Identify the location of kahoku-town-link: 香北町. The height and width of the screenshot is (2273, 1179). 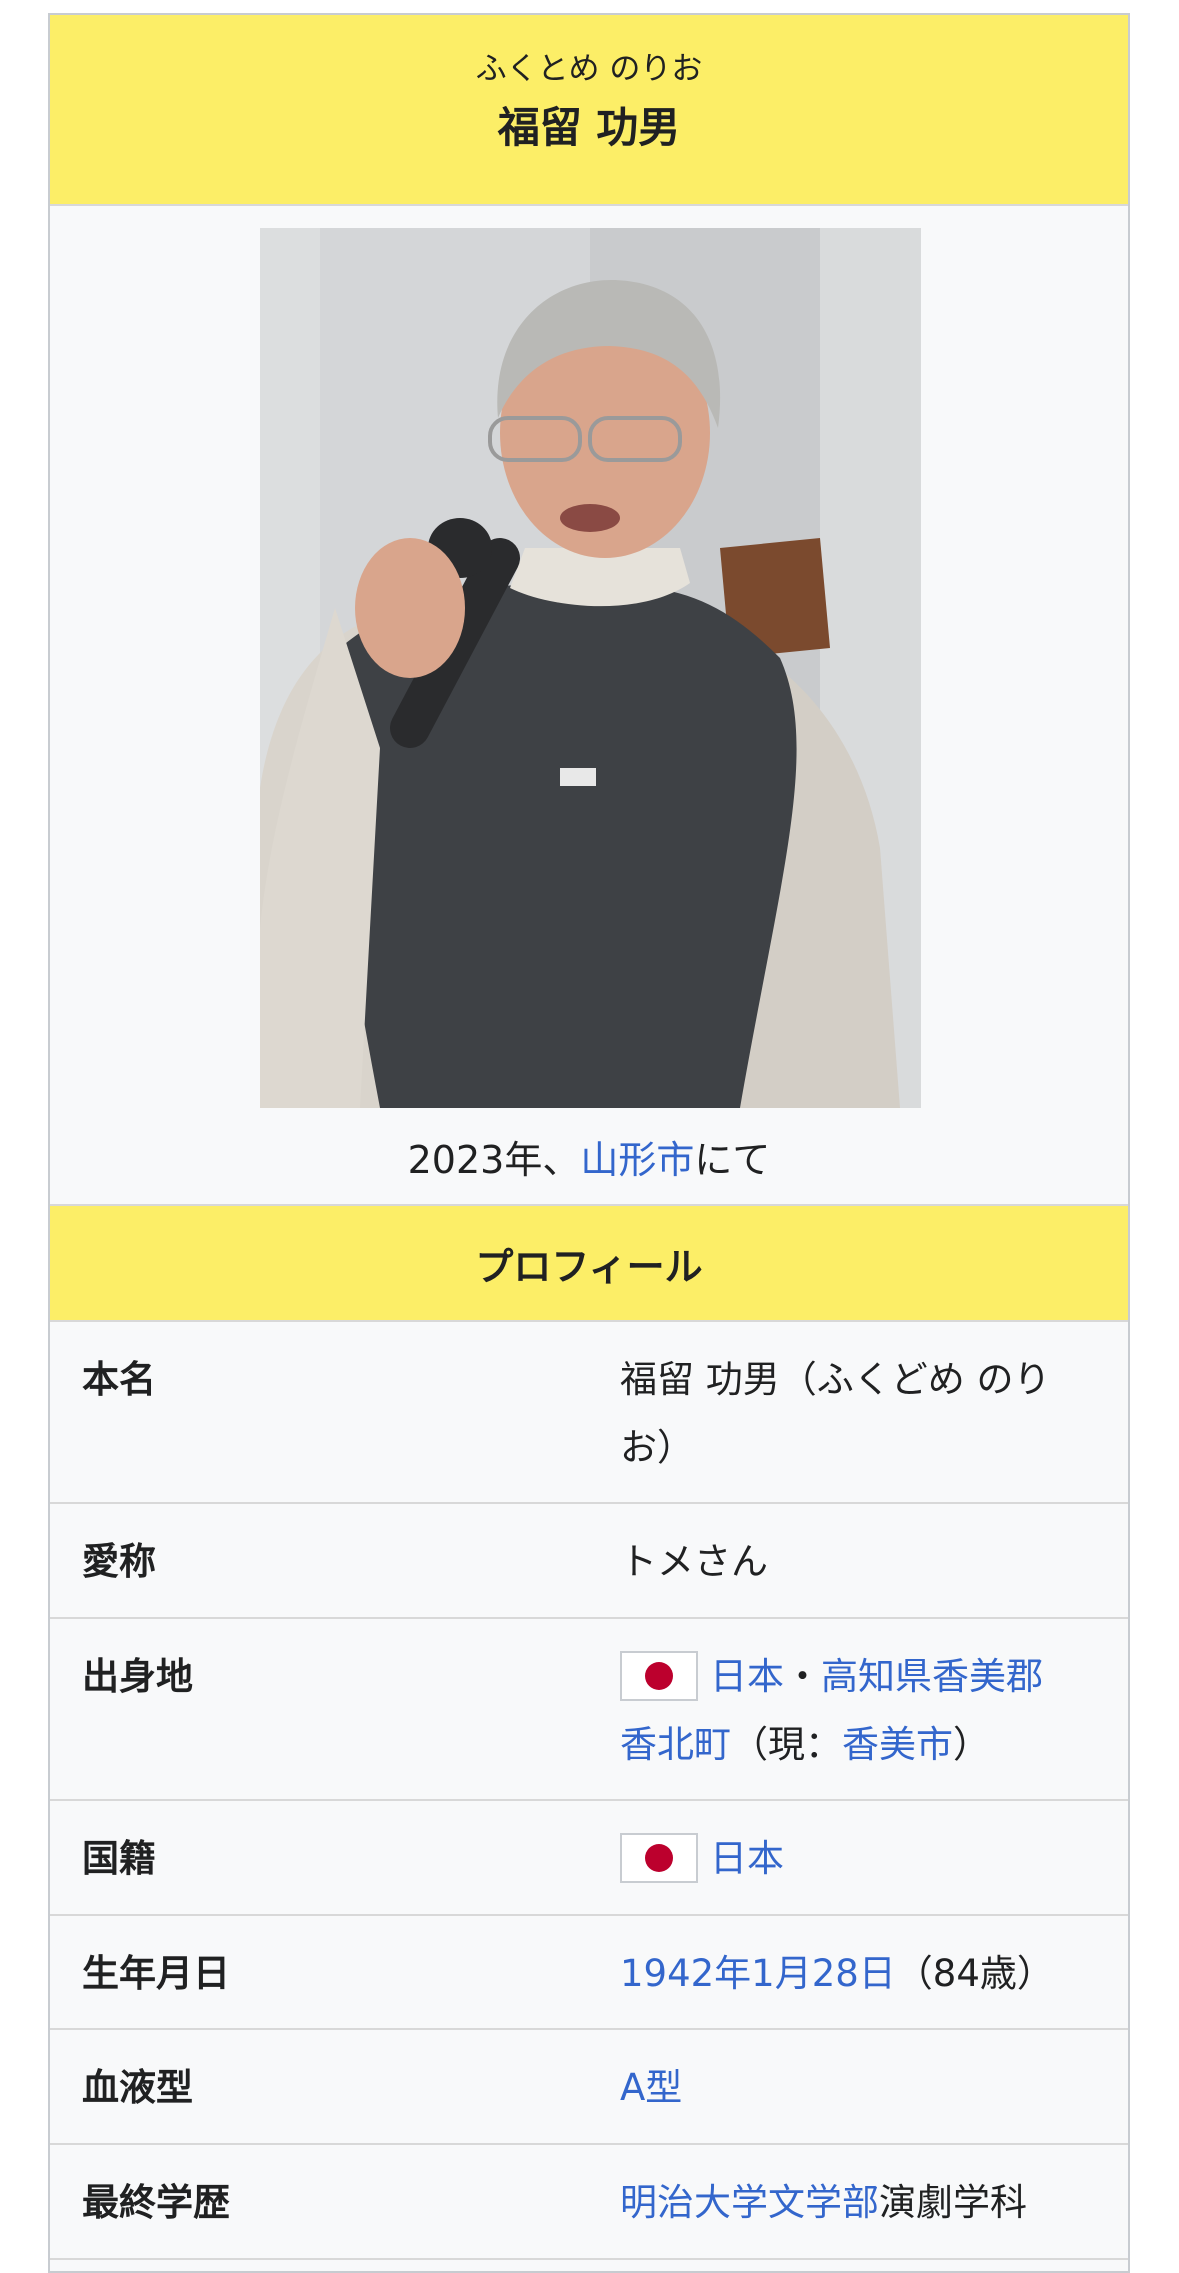
(675, 1744).